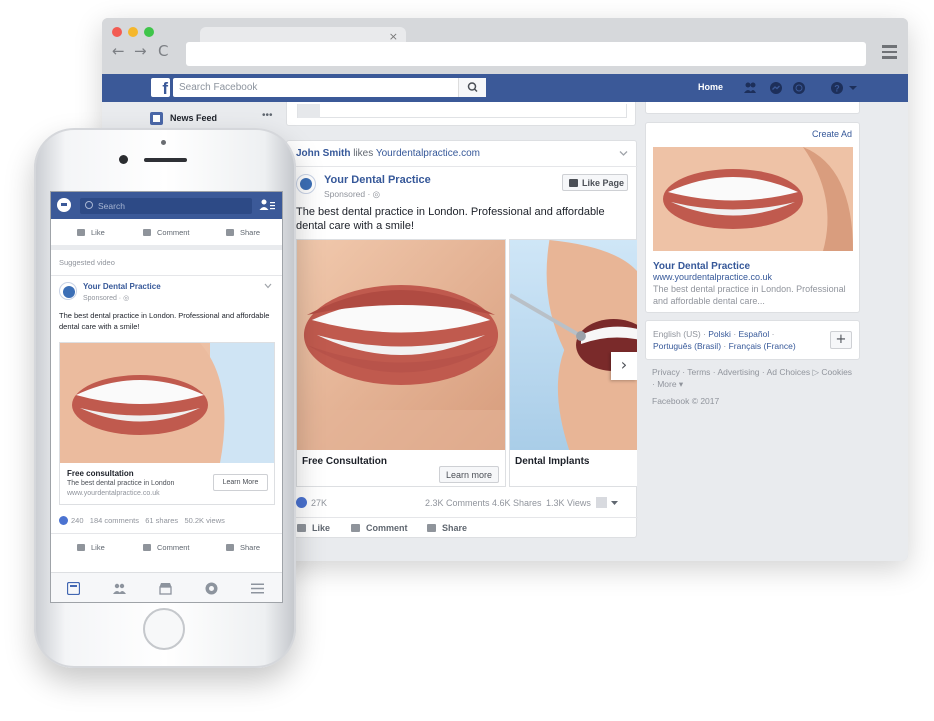 This screenshot has height=721, width=934. I want to click on viewer-avatar, so click(601, 502).